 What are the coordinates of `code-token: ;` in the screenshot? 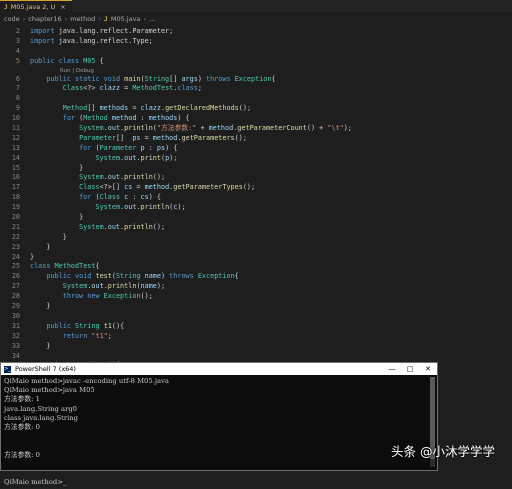 It's located at (199, 88).